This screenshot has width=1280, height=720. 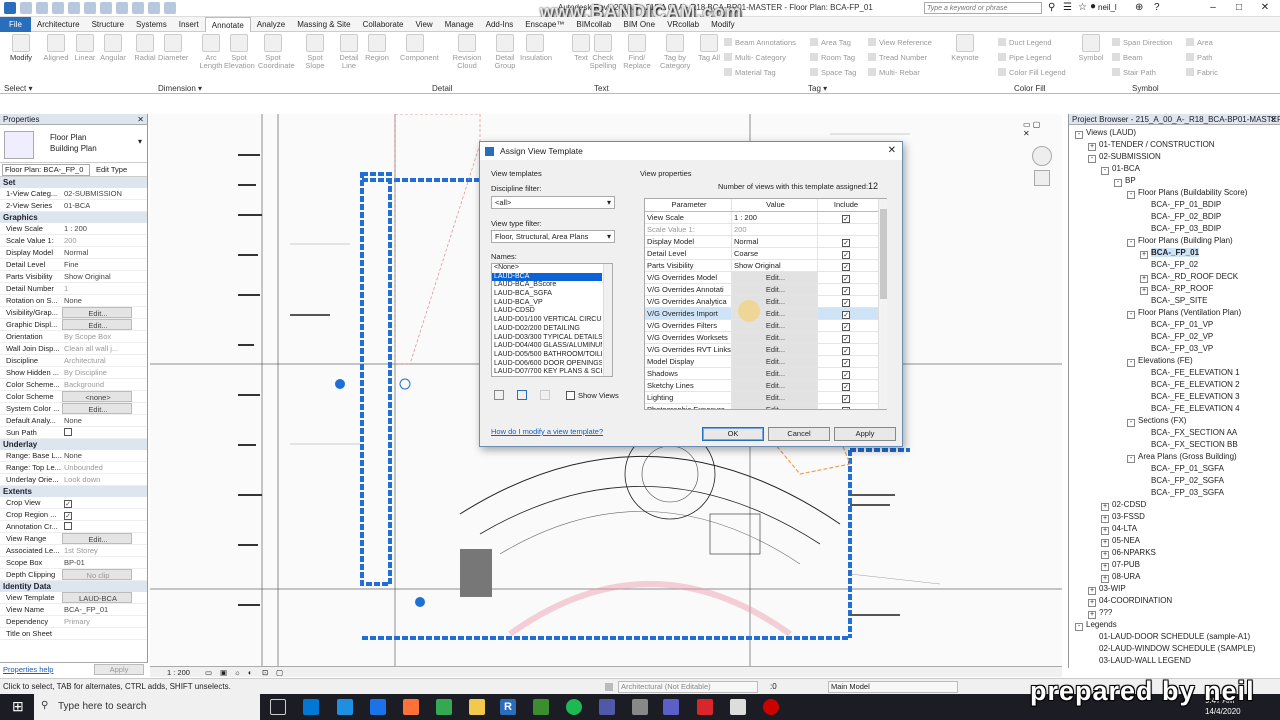 What do you see at coordinates (97, 205) in the screenshot?
I see `property-value: 01-BCA` at bounding box center [97, 205].